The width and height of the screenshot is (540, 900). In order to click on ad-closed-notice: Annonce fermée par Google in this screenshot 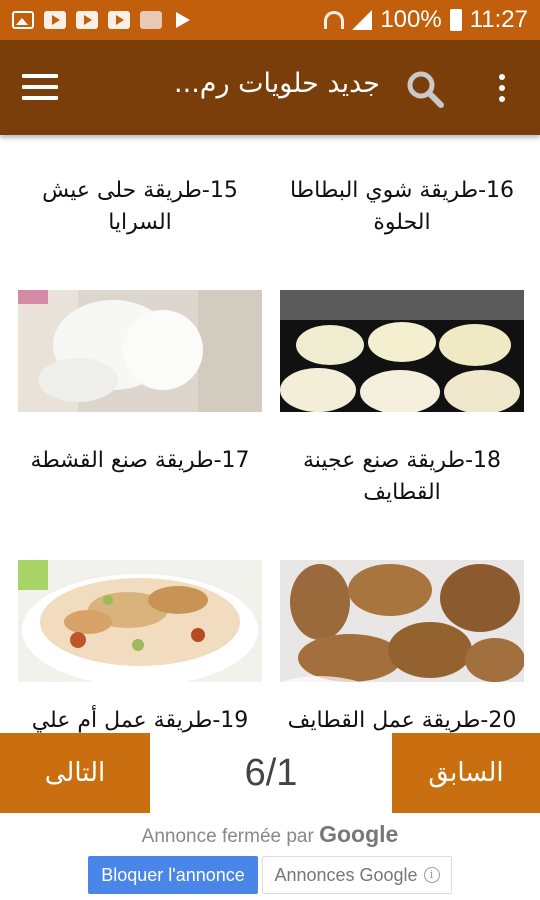, I will do `click(270, 834)`.